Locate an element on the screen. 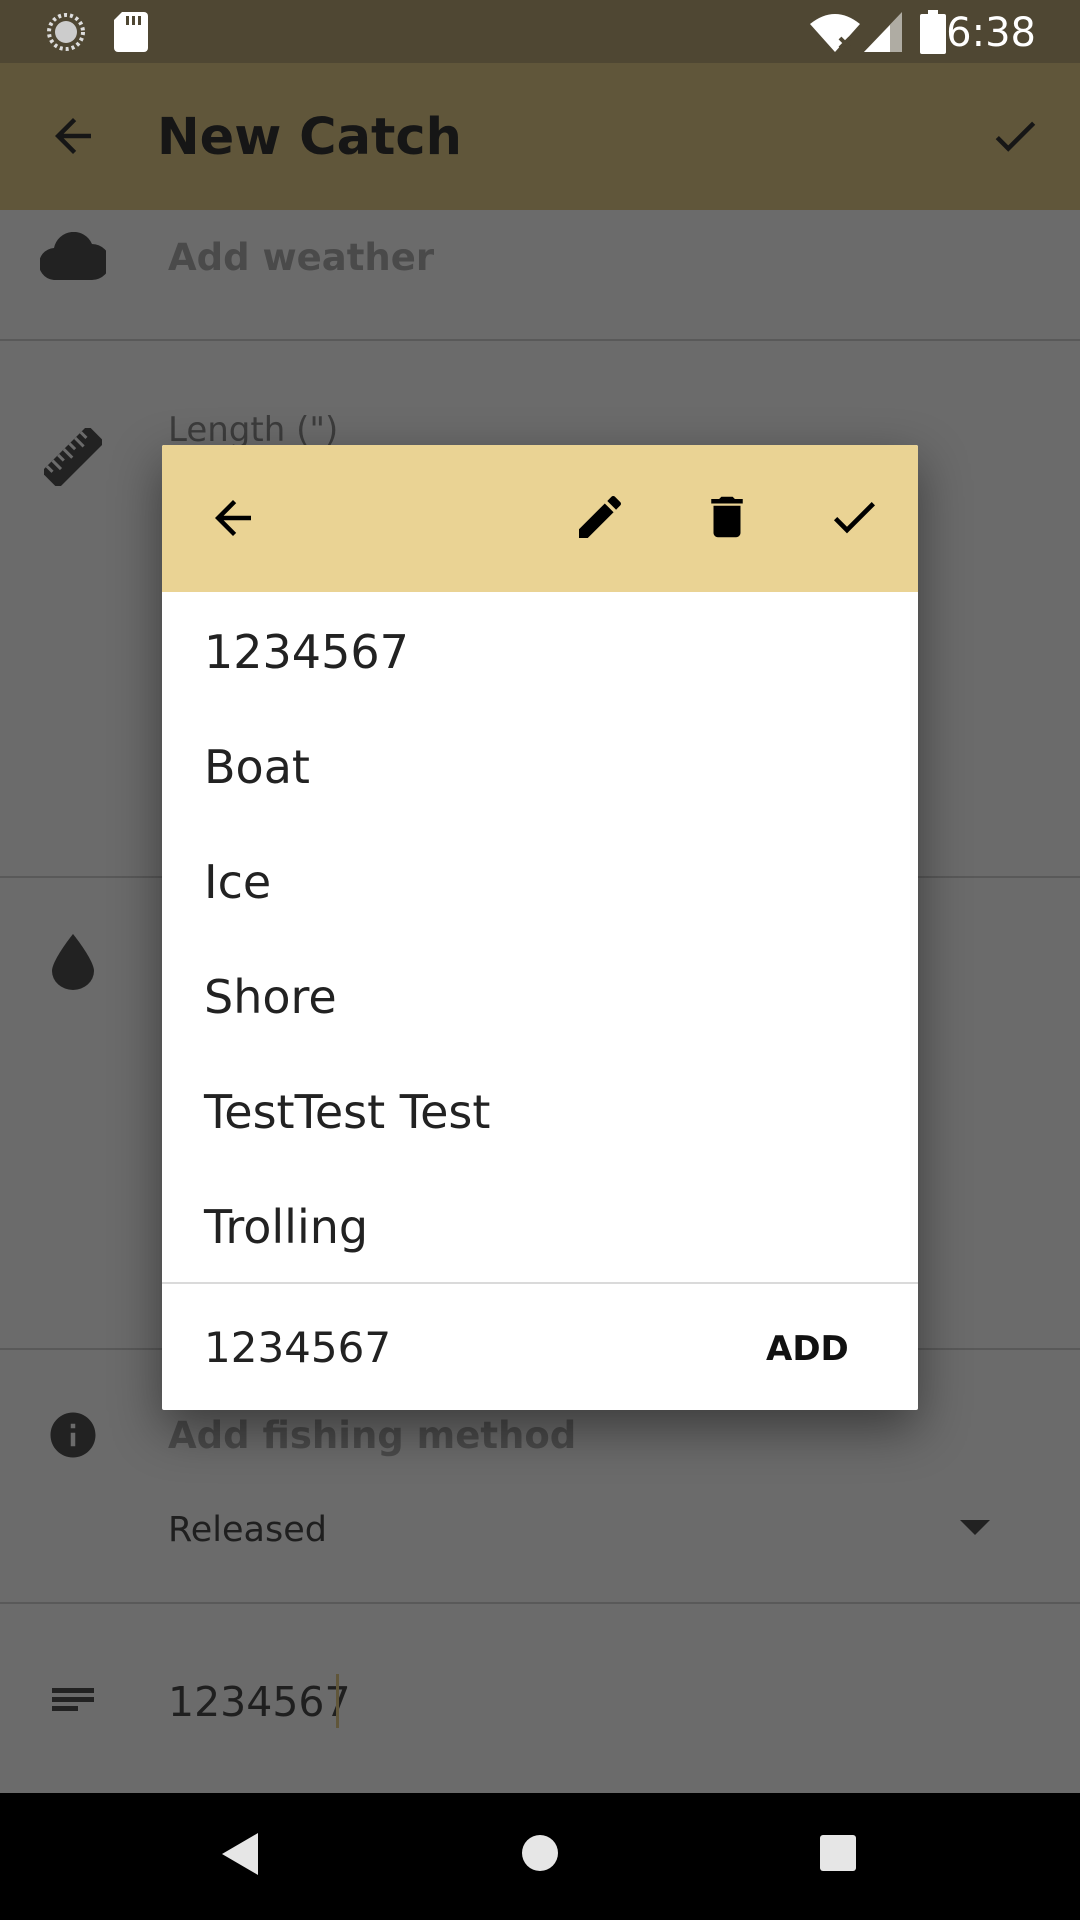 The height and width of the screenshot is (1920, 1080). battery-icon is located at coordinates (933, 32).